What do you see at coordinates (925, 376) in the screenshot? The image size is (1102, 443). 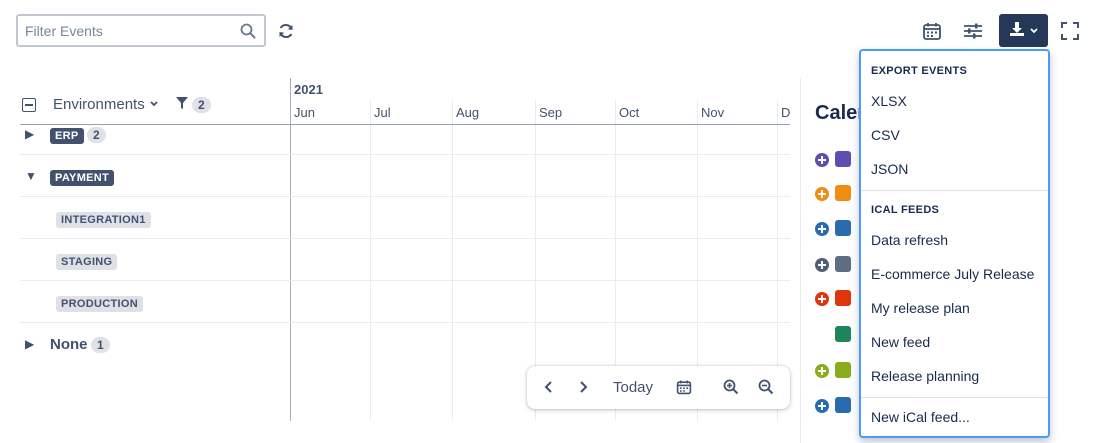 I see `ical-feed-item: Release planning` at bounding box center [925, 376].